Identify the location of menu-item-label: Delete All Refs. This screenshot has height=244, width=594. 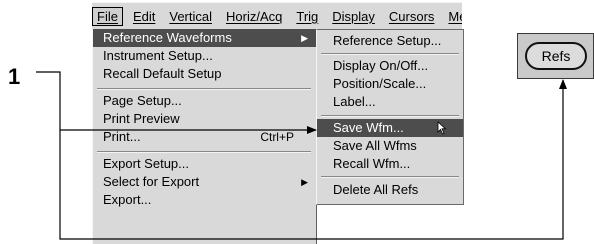
(376, 189).